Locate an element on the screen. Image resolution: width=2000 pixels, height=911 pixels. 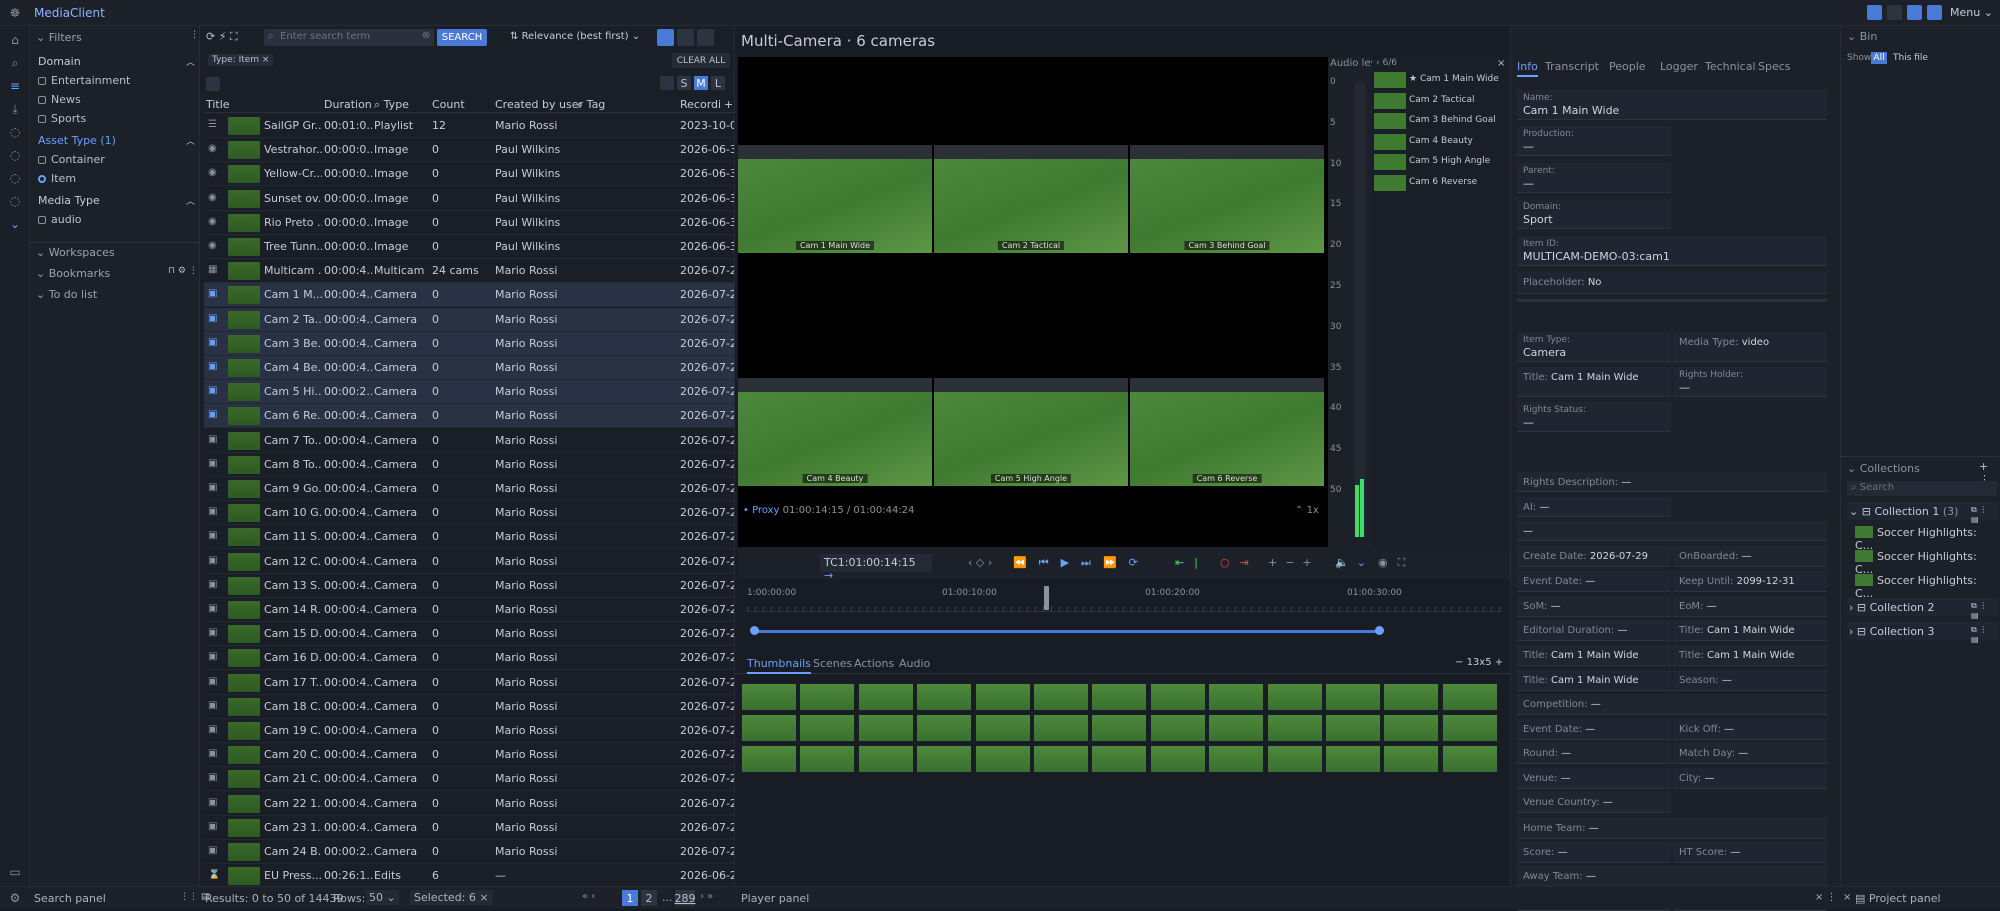
camera-list-item: Cam 5 High Angle is located at coordinates (1441, 162).